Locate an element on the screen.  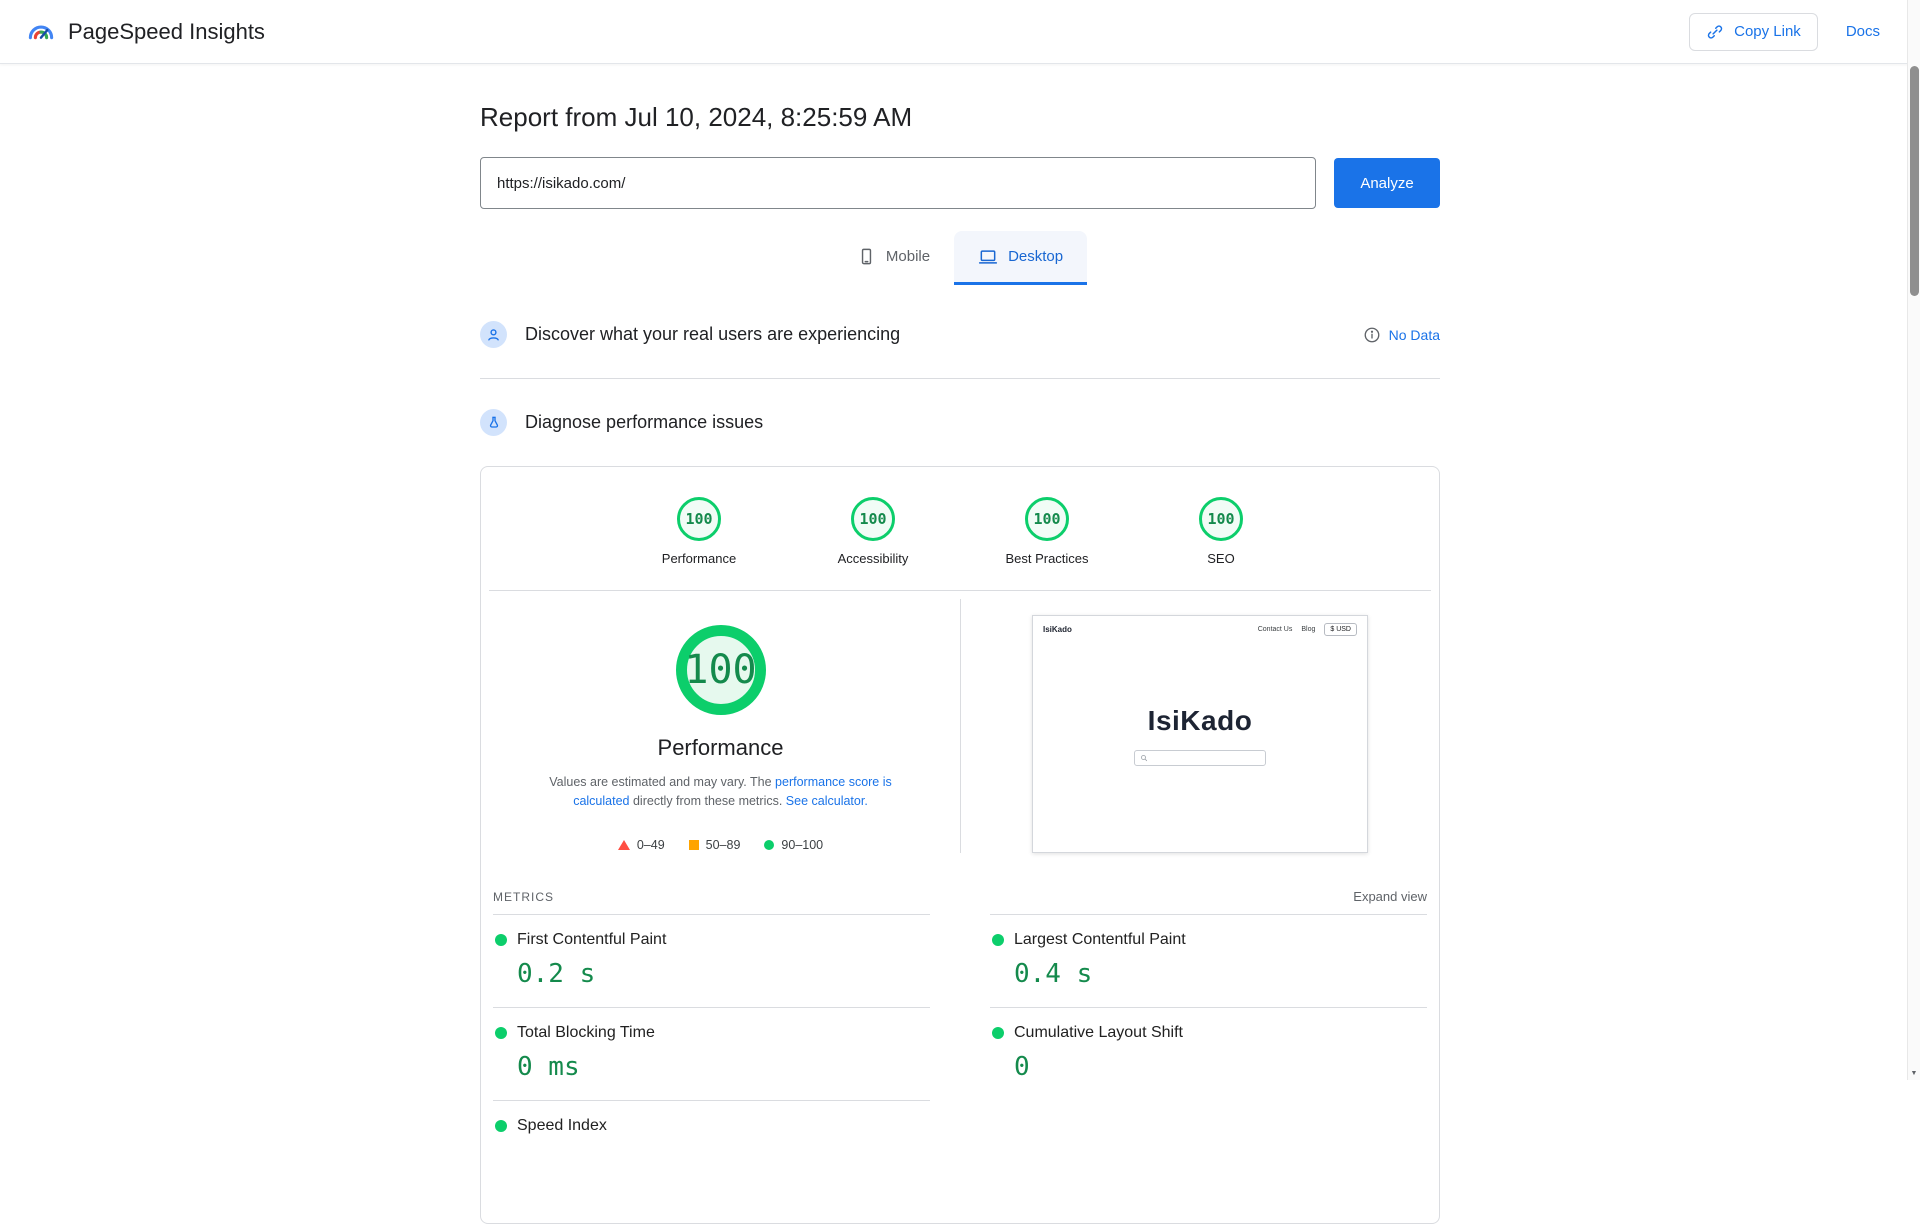
thumbnail-search-box is located at coordinates (1200, 758).